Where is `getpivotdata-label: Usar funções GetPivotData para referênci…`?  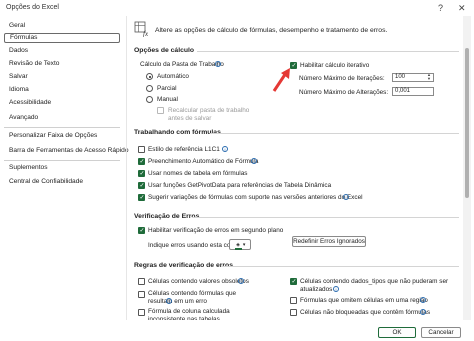
getpivotdata-label: Usar funções GetPivotData para referênci… is located at coordinates (240, 185).